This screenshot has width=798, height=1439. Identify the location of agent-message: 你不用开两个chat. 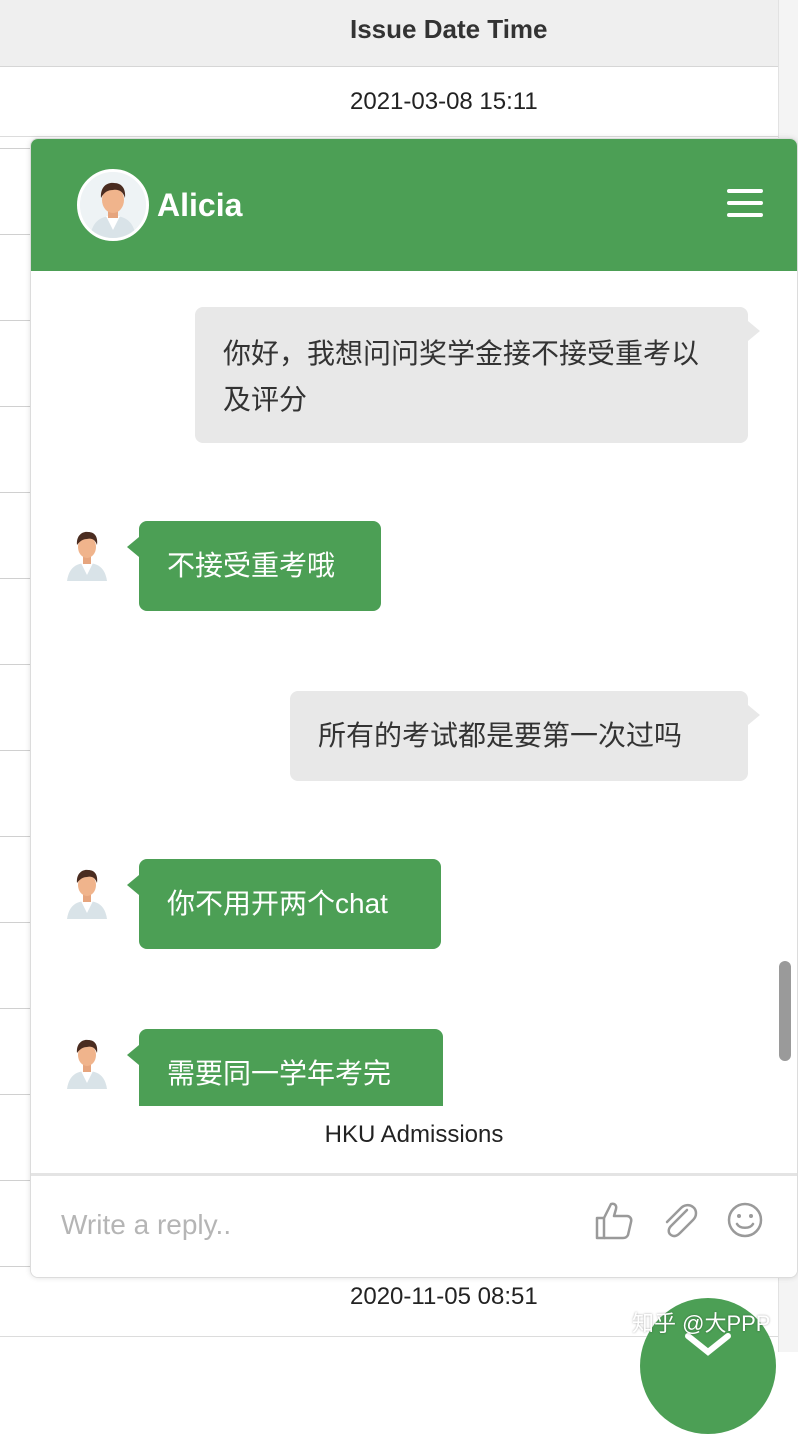
(284, 904).